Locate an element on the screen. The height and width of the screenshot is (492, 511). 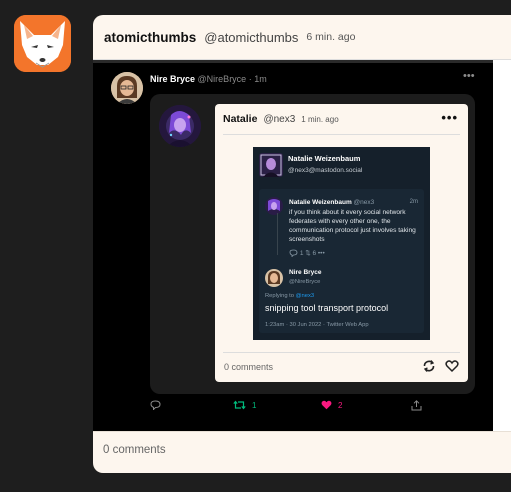
screenshot-image: Natalie Weizenbaum @nex3@mastodon.social is located at coordinates (341, 243).